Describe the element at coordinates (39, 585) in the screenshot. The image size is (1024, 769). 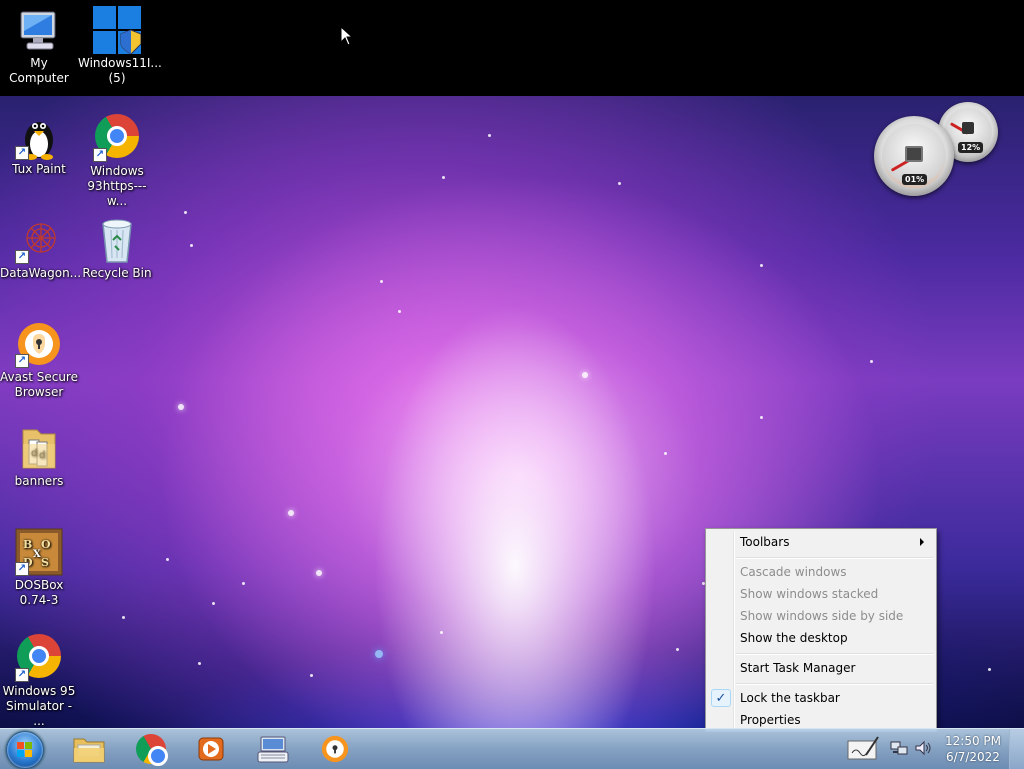
I see `icon-label: DOSBox` at that location.